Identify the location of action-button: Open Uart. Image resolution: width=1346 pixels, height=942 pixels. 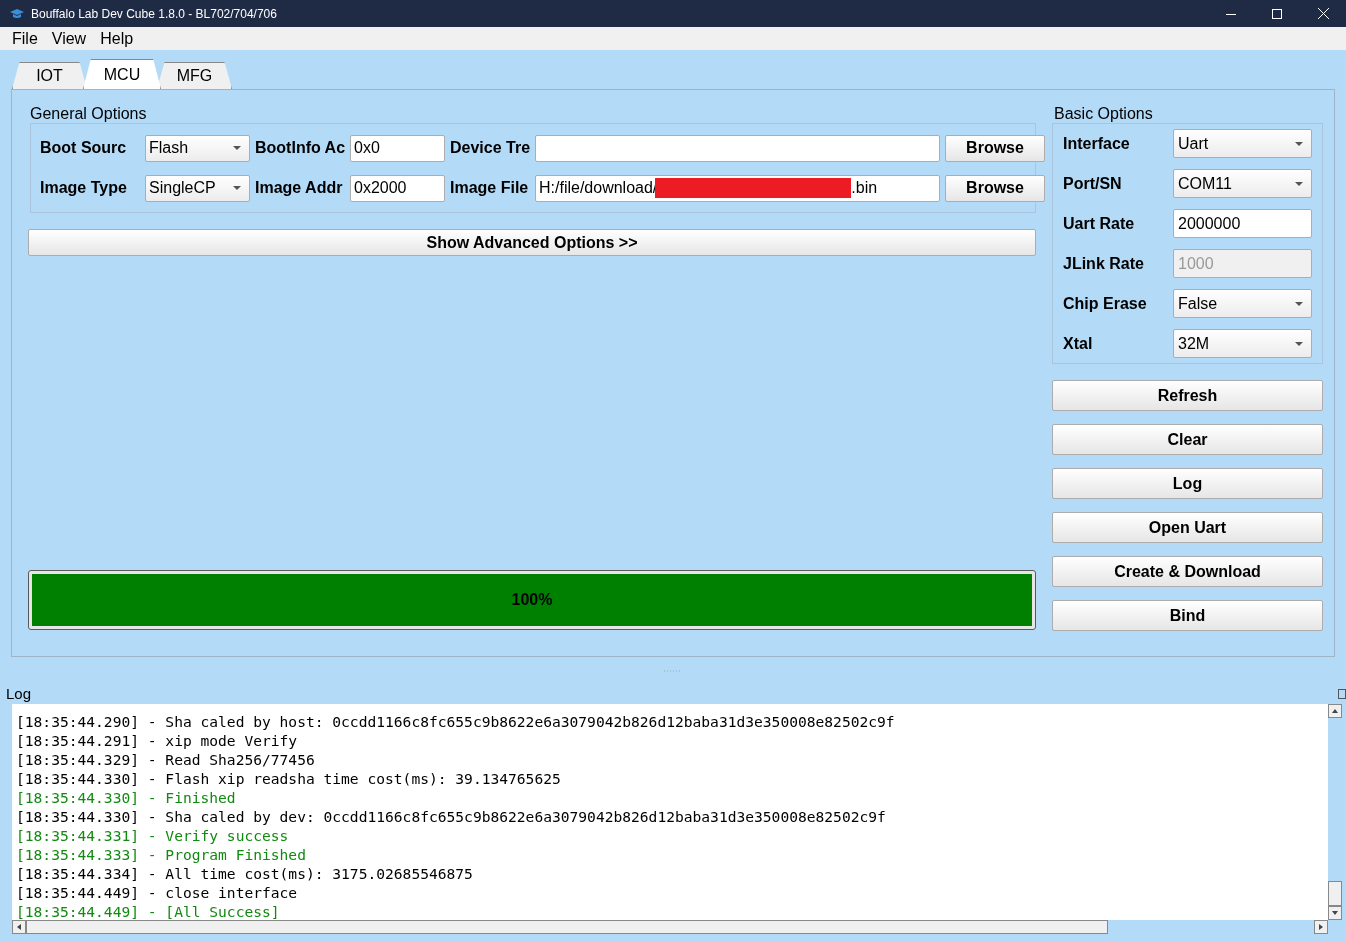
(1187, 527).